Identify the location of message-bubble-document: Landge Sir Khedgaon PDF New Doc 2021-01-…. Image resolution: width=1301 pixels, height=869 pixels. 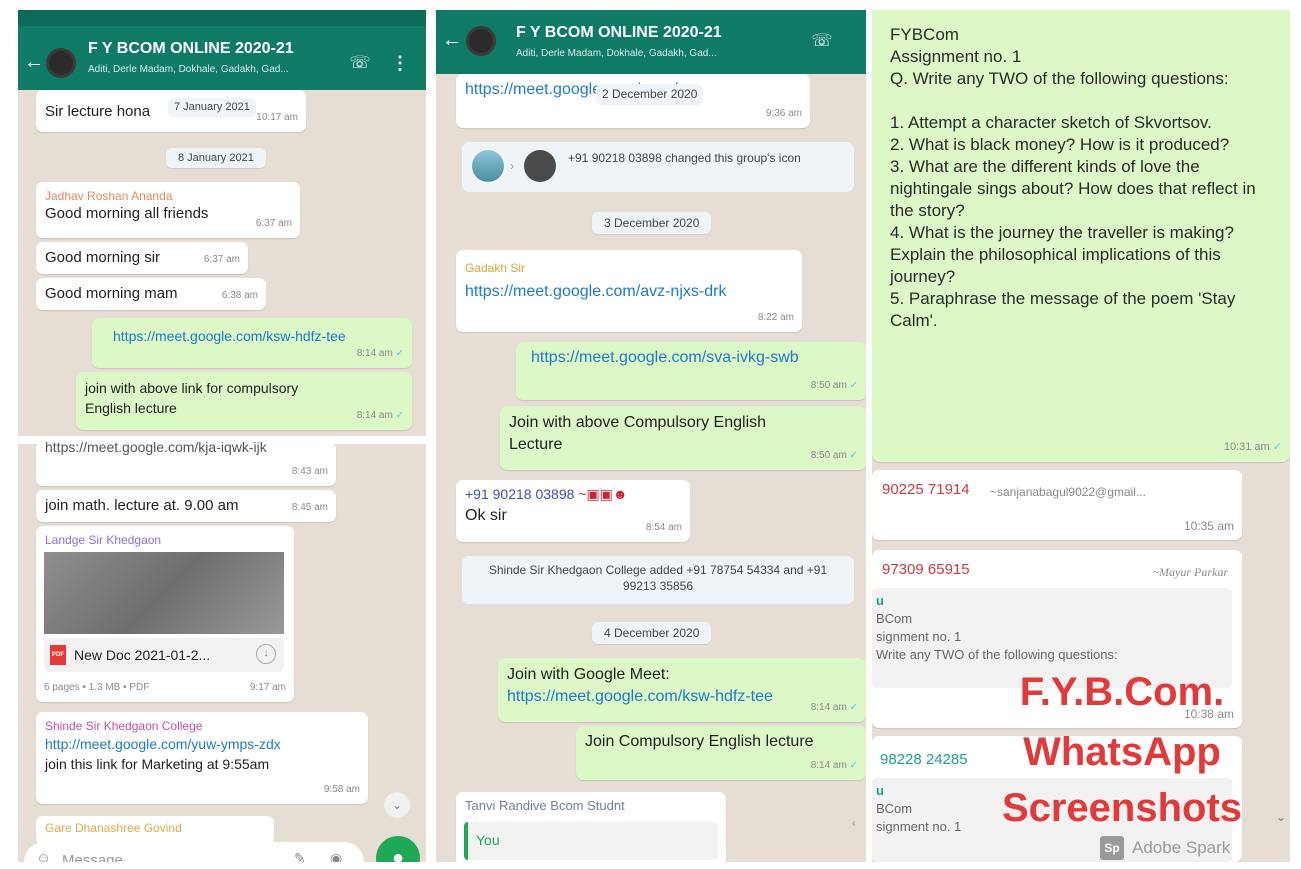
(165, 614).